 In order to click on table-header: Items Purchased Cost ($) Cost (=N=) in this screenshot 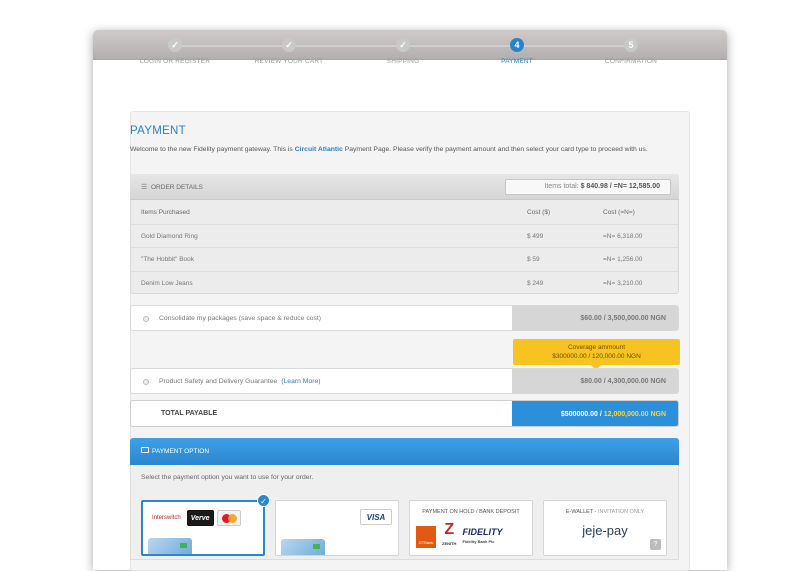, I will do `click(404, 213)`.